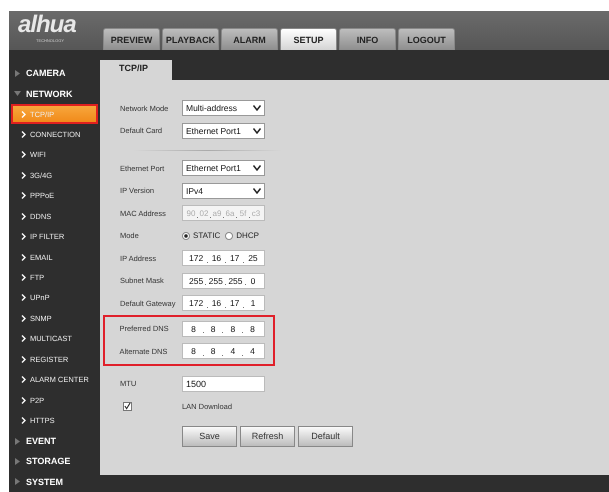 The width and height of the screenshot is (609, 492). What do you see at coordinates (54, 482) in the screenshot?
I see `sidebar-section: SYSTEM` at bounding box center [54, 482].